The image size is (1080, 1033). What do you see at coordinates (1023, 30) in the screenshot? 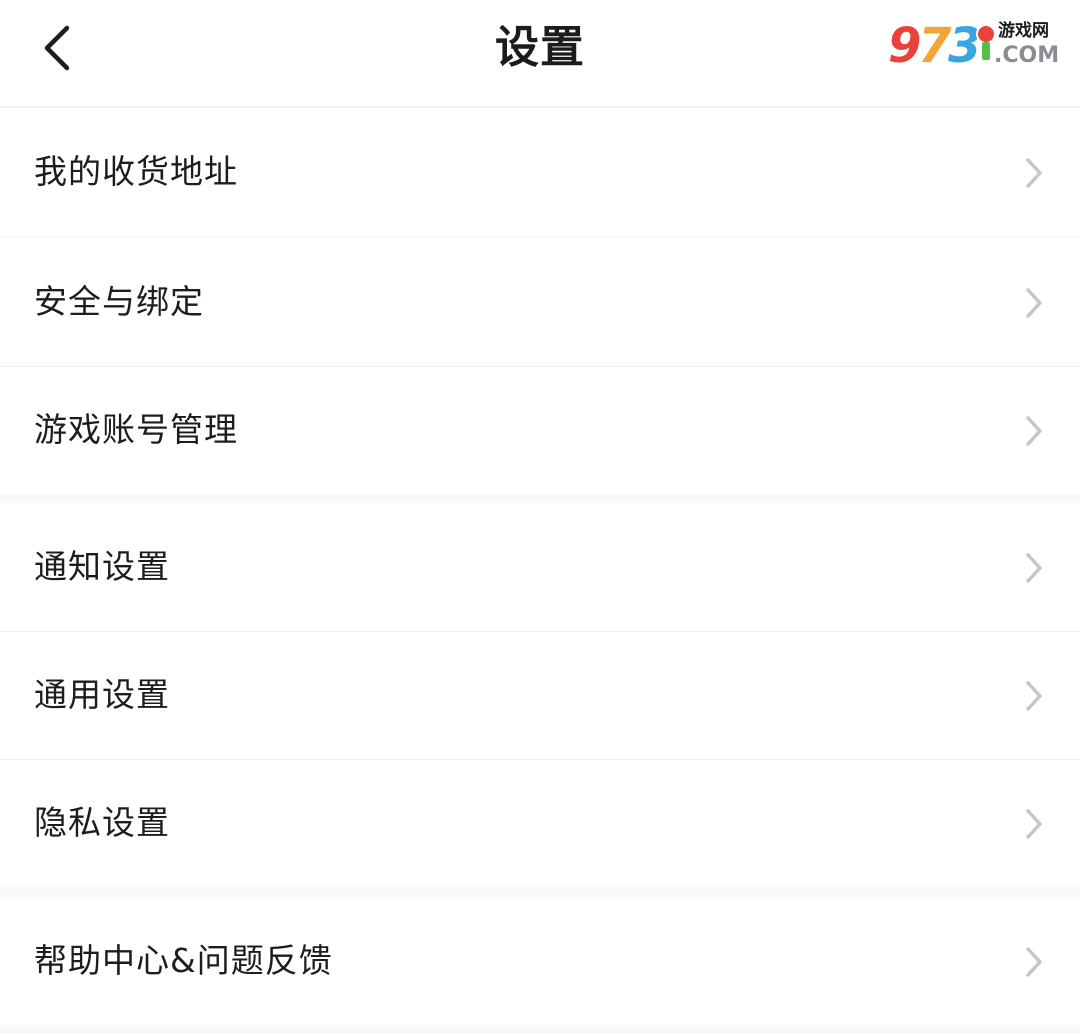
I see `svg-text: 游戏网` at bounding box center [1023, 30].